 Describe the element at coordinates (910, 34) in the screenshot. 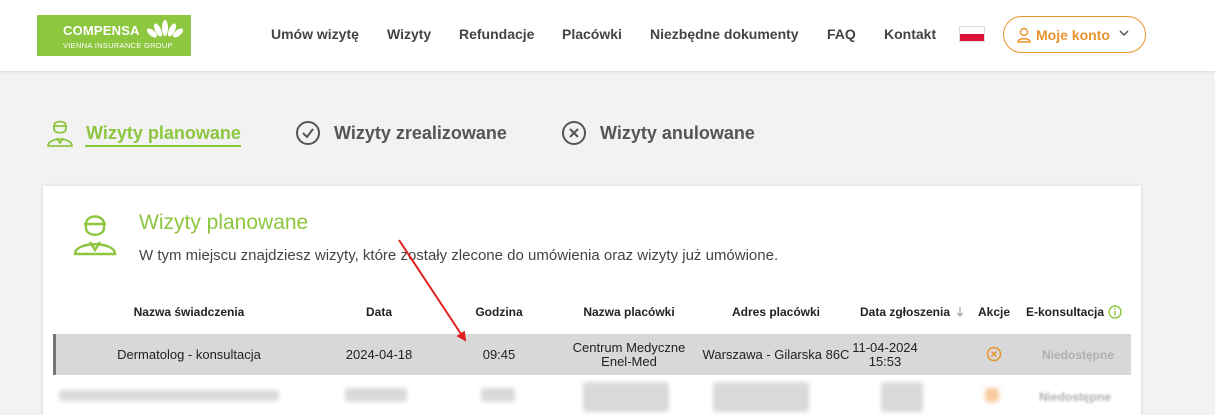

I see `nav-kontakt: Kontakt` at that location.